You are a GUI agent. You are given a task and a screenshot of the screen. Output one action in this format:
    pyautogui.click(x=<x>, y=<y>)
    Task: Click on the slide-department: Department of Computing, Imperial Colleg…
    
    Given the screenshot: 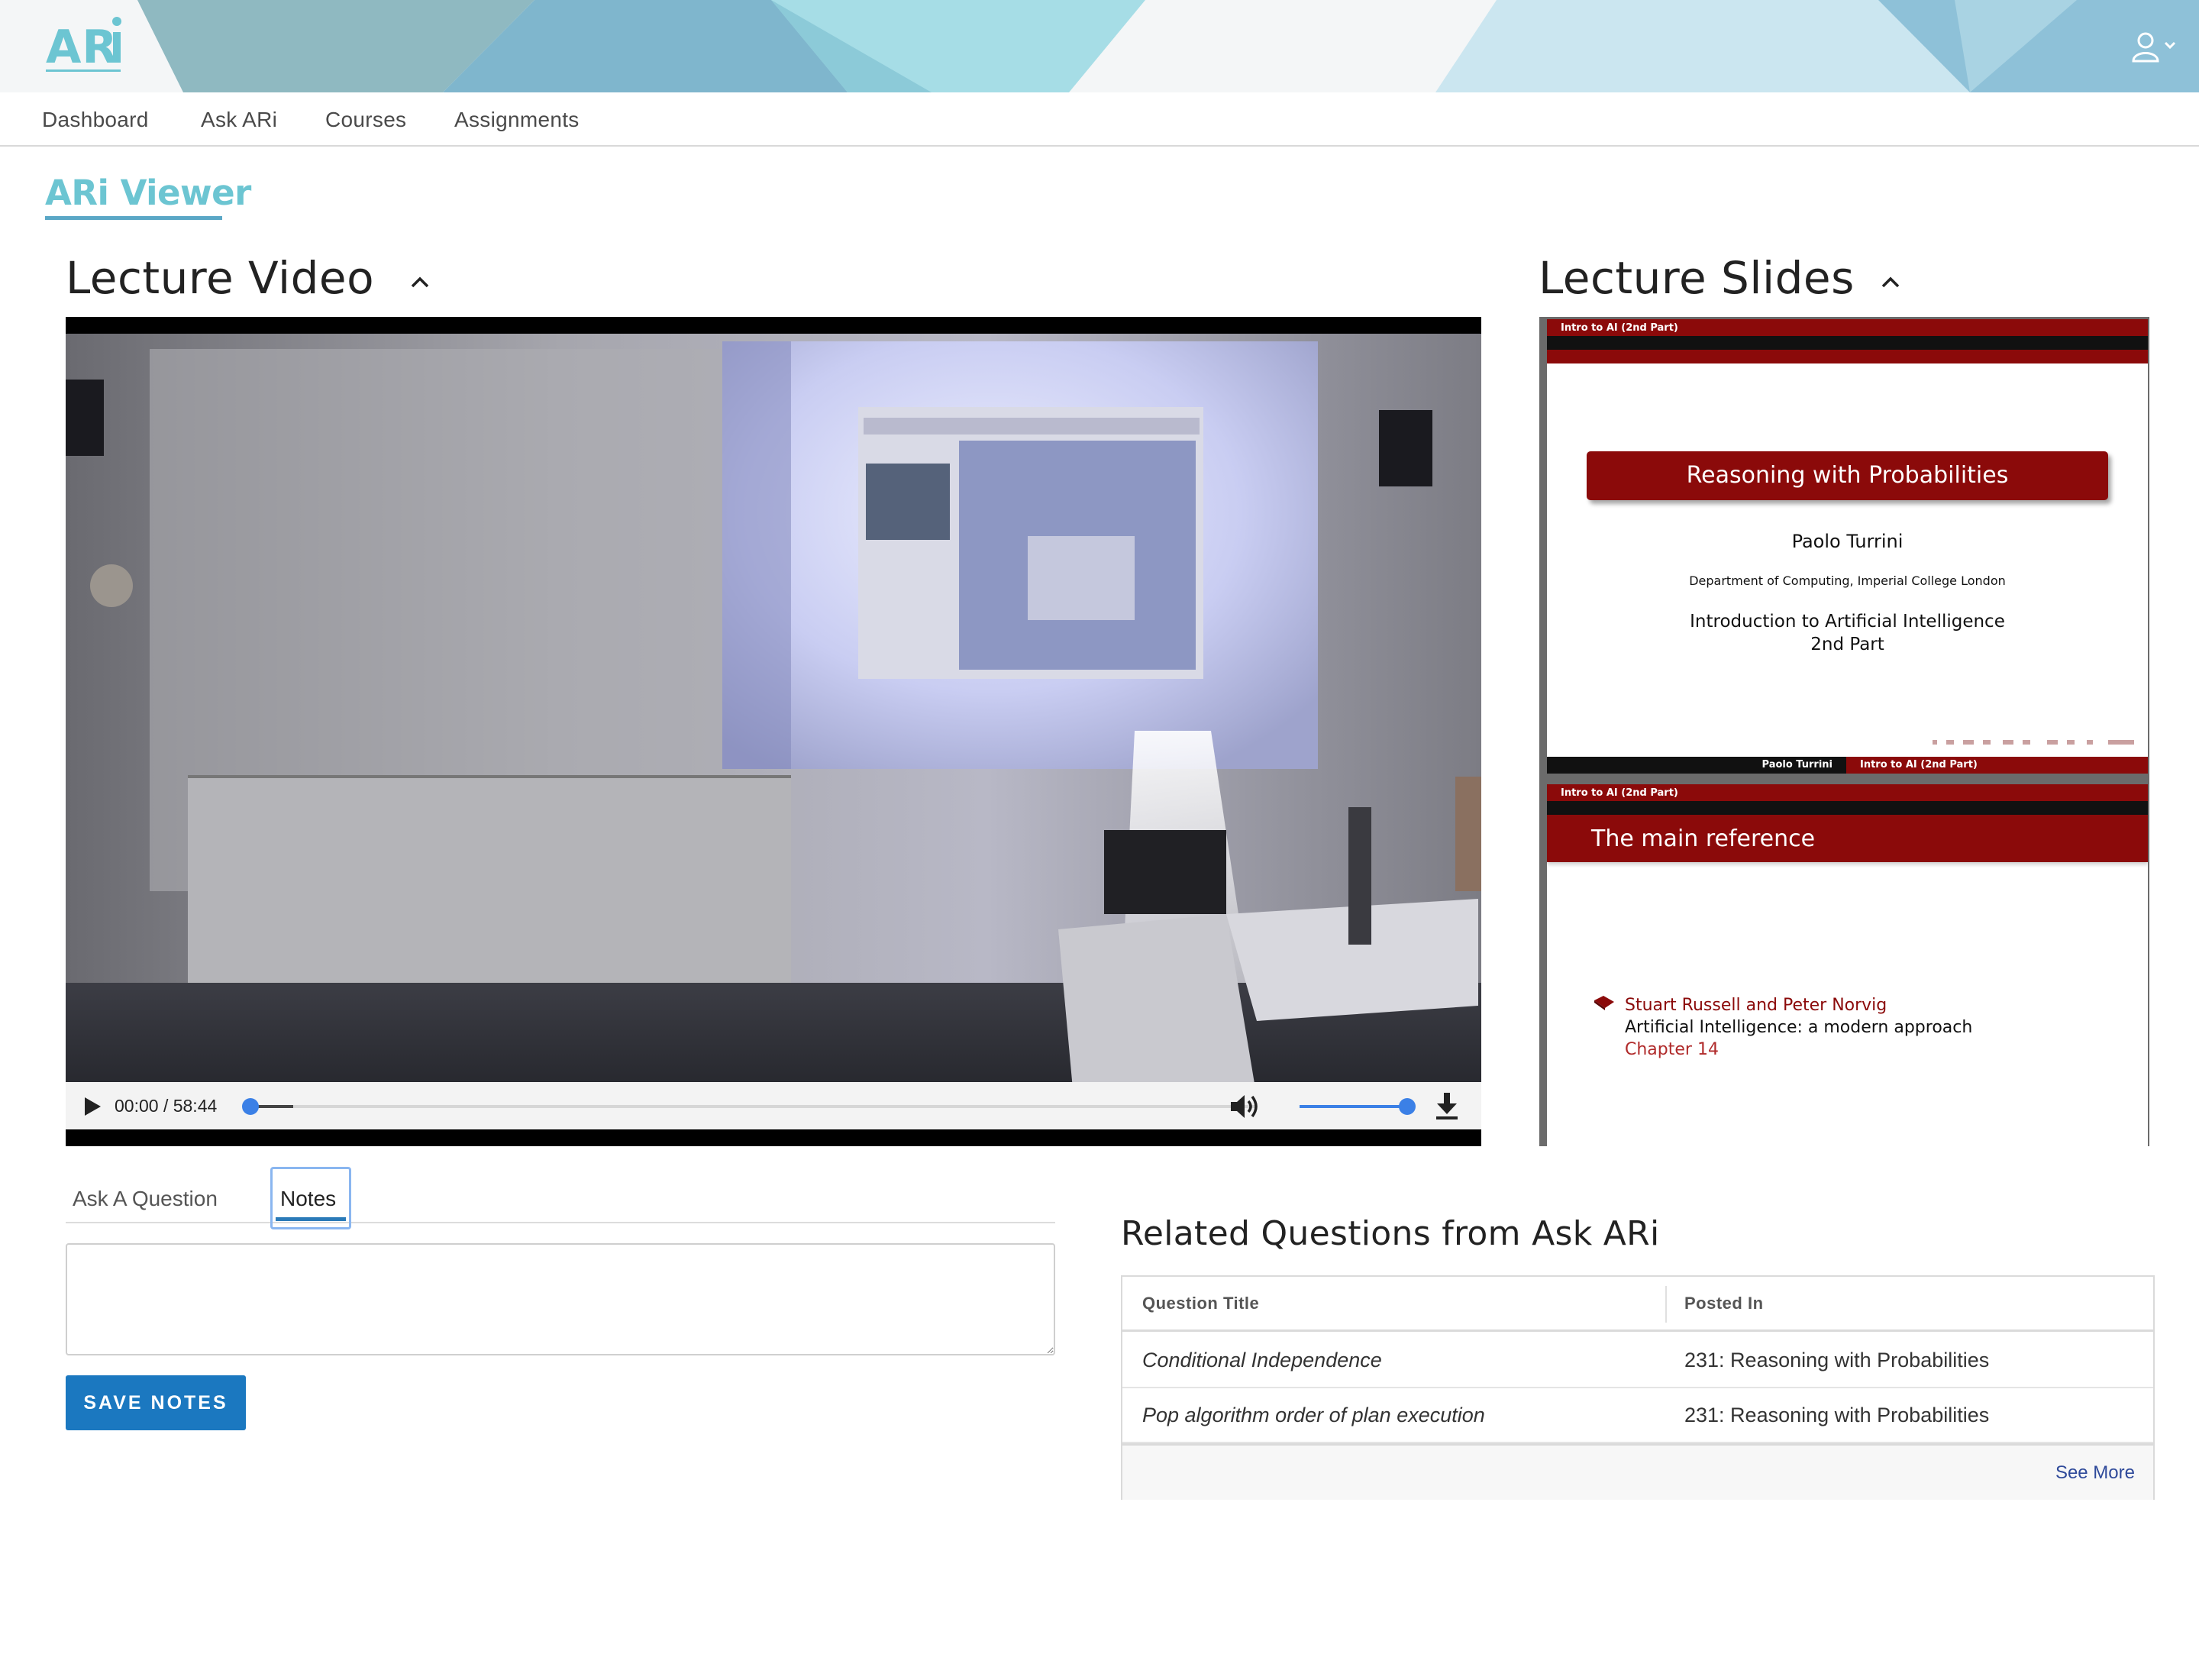 What is the action you would take?
    pyautogui.click(x=1848, y=580)
    